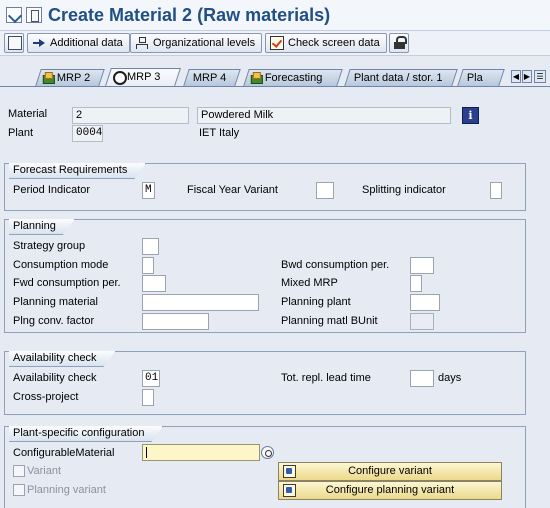 The image size is (550, 508). What do you see at coordinates (422, 321) in the screenshot?
I see `planning-matl-bunit-field` at bounding box center [422, 321].